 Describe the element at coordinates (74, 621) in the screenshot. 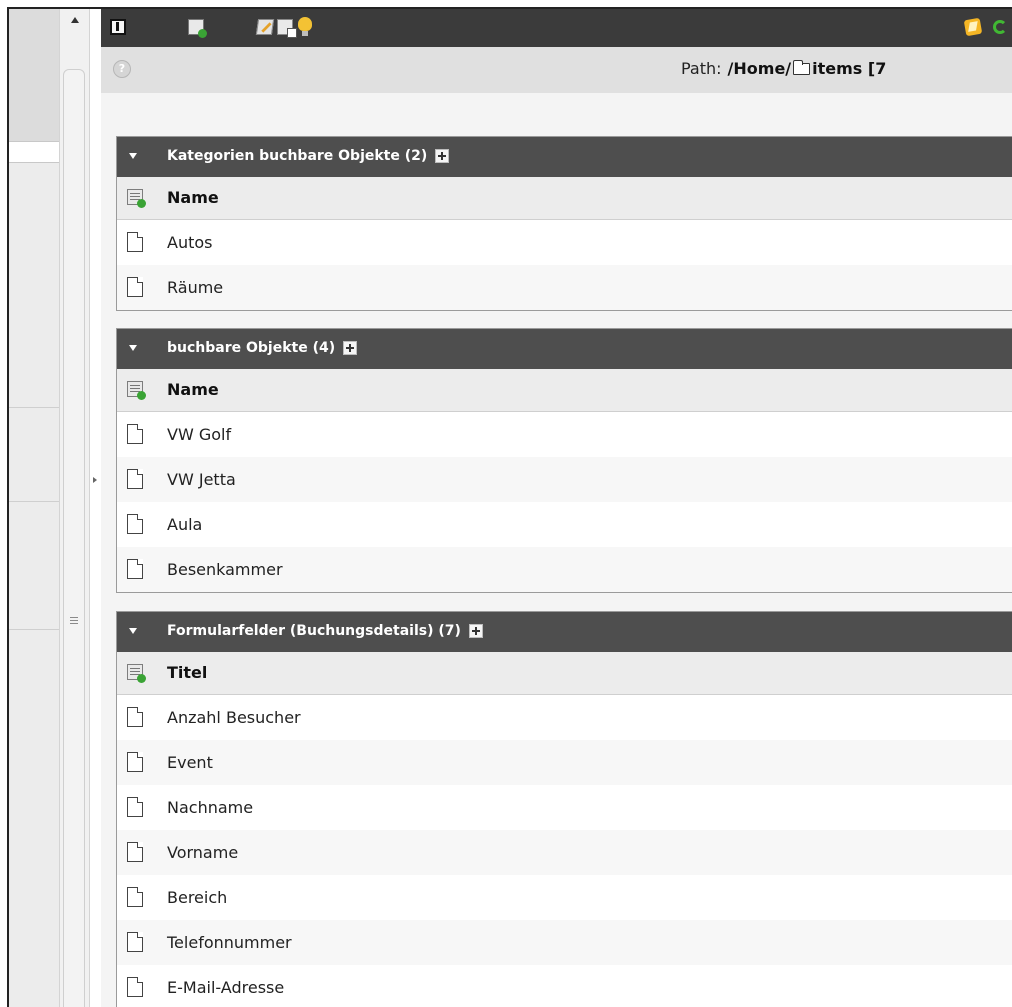

I see `scroll-grip-icon` at that location.